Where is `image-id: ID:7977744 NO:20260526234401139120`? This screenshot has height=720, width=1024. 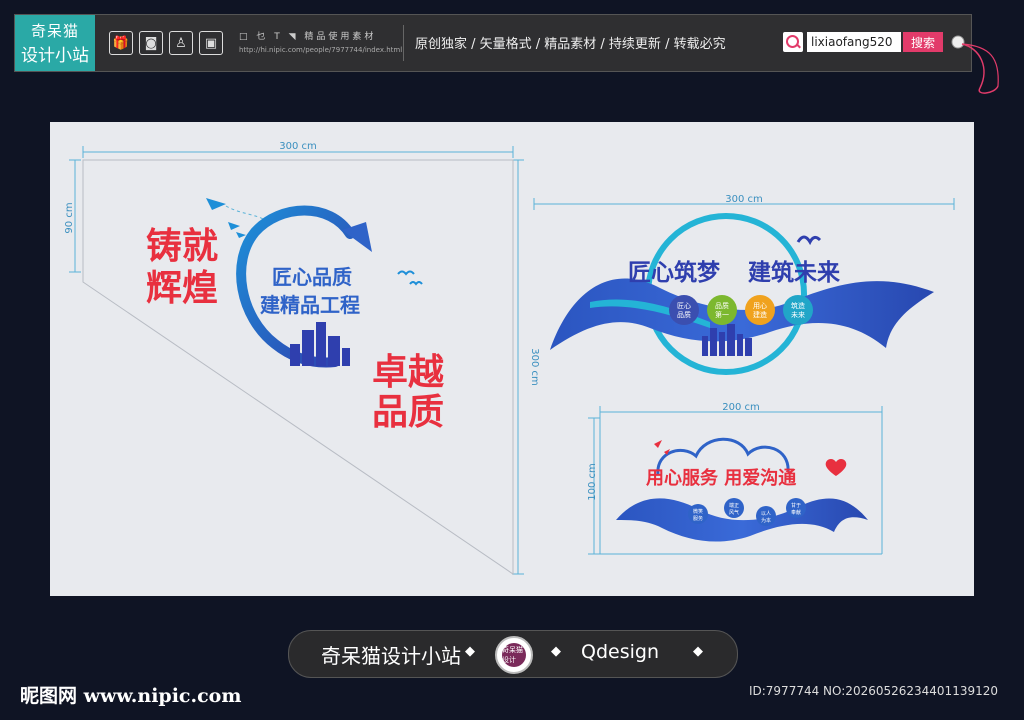 image-id: ID:7977744 NO:20260526234401139120 is located at coordinates (873, 691).